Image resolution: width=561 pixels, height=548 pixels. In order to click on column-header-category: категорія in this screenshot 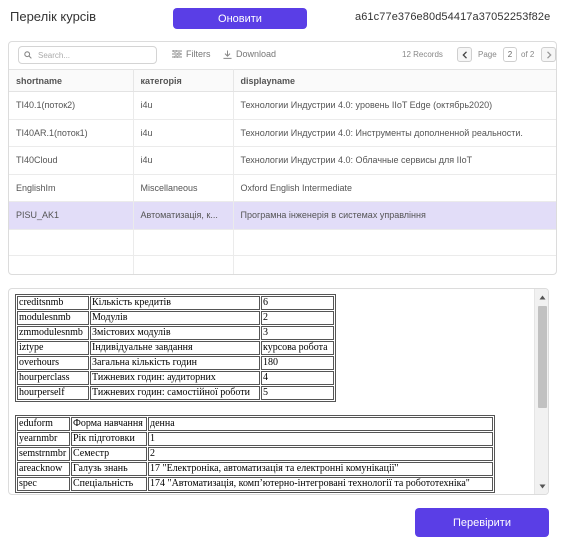, I will do `click(183, 80)`.